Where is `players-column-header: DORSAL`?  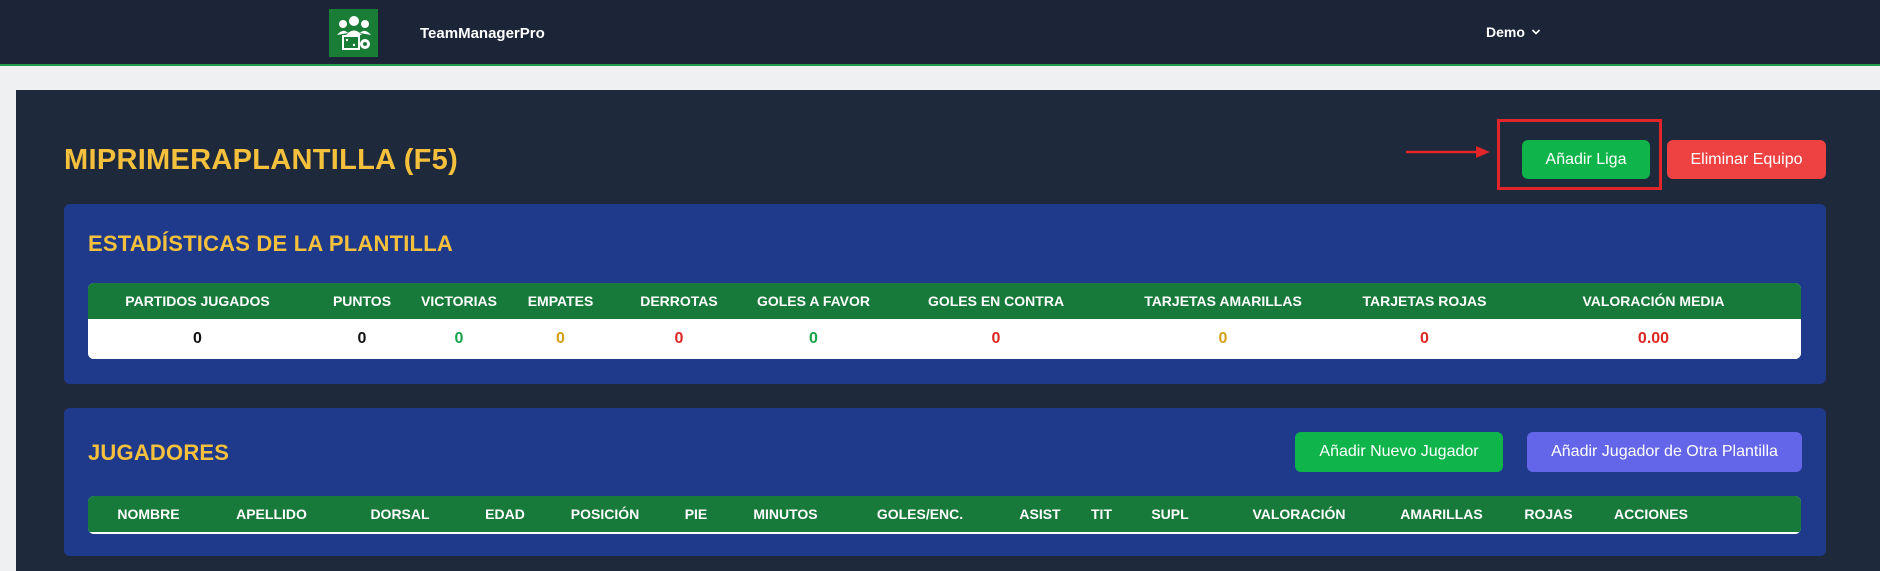 players-column-header: DORSAL is located at coordinates (400, 514).